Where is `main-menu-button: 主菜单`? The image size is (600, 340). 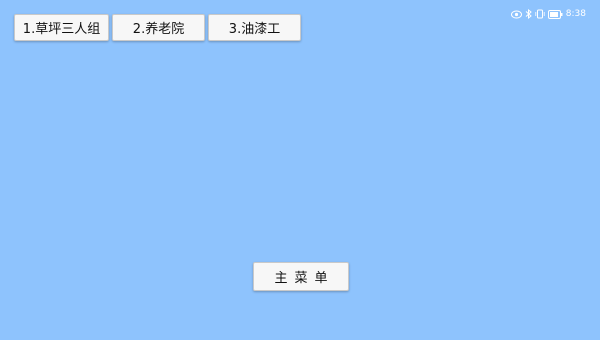 main-menu-button: 主菜单 is located at coordinates (301, 276).